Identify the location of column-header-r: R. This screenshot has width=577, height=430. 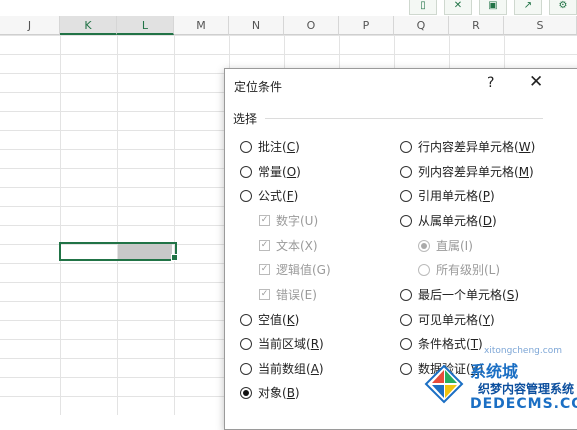
(476, 25).